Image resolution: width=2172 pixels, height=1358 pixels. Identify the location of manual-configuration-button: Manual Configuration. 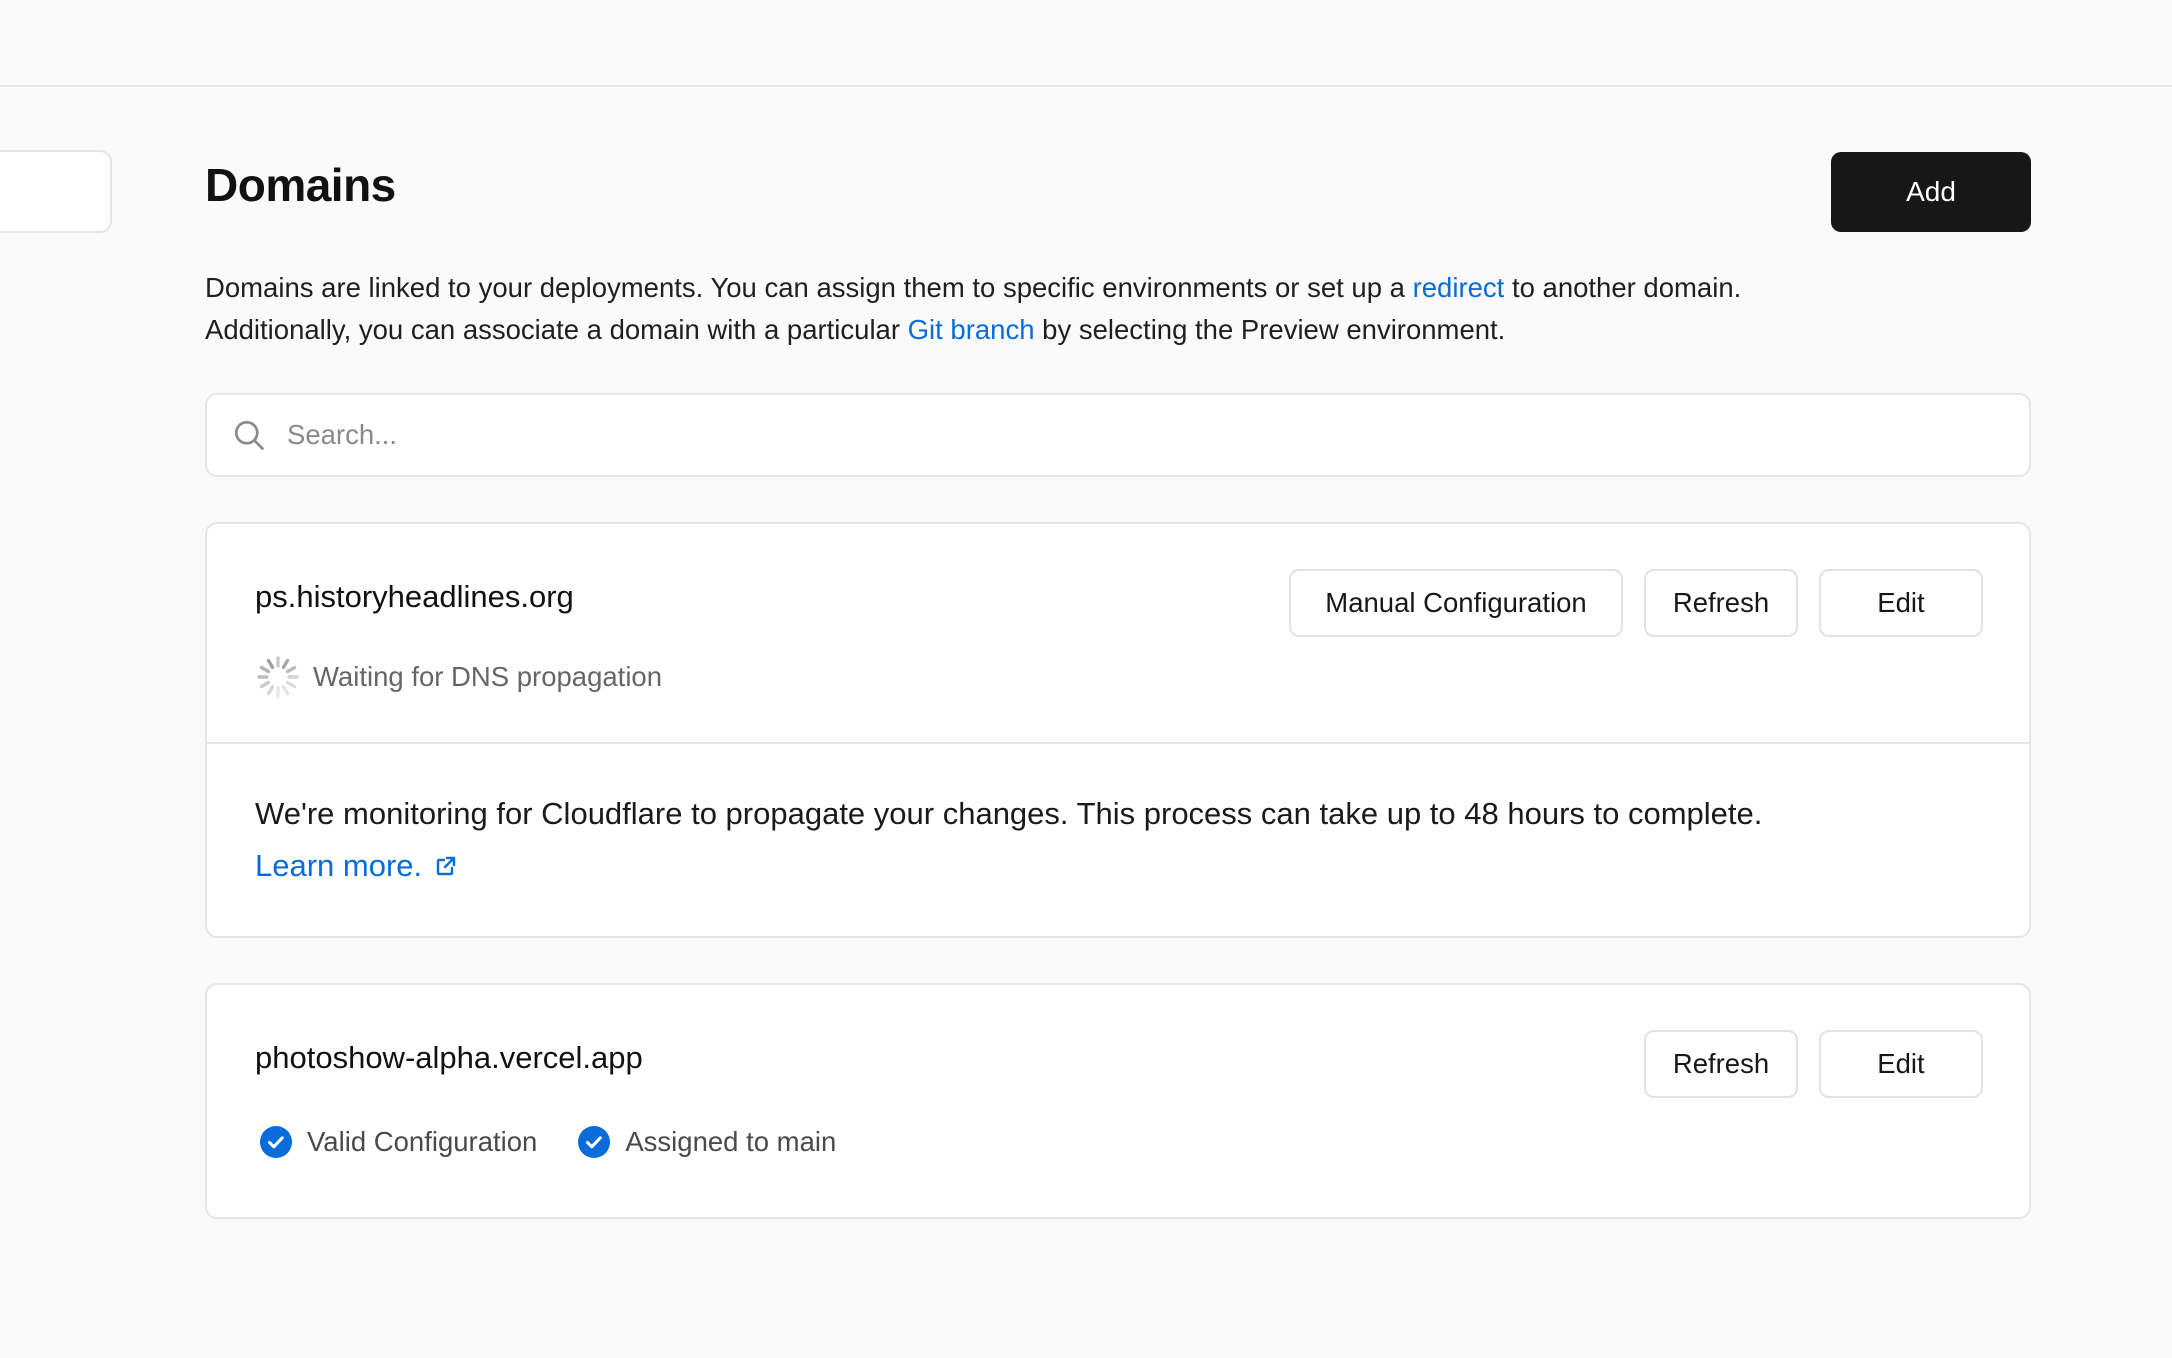
(1456, 603).